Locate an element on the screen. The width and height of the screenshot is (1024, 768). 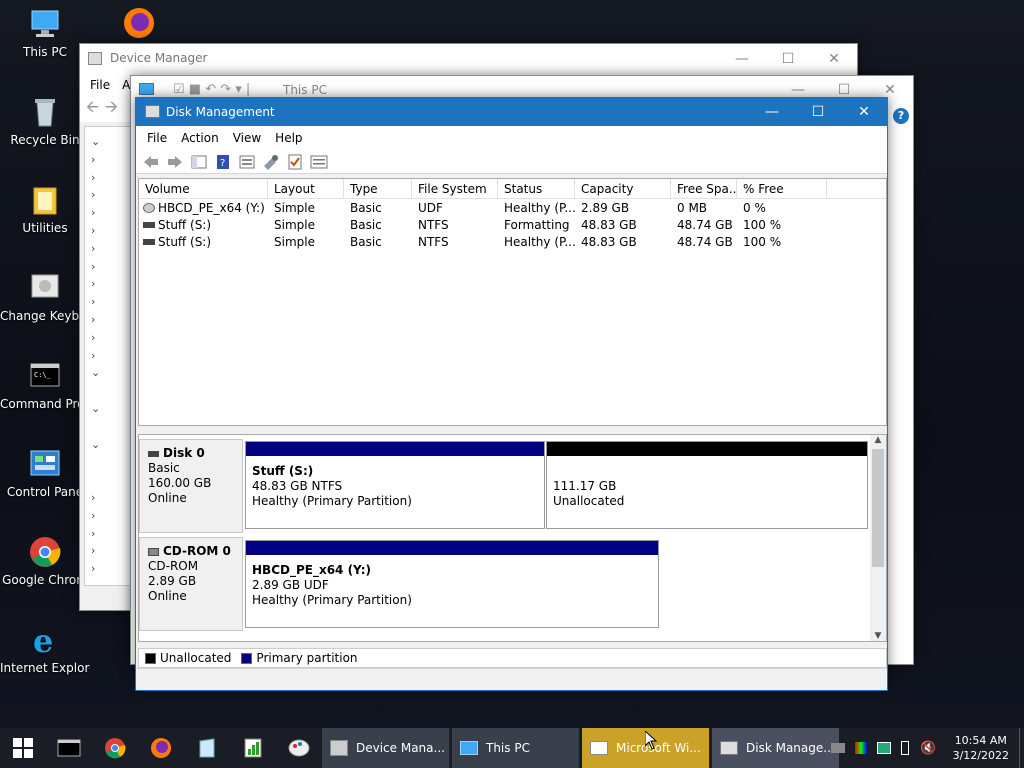
partition-status: Unallocated is located at coordinates (589, 501).